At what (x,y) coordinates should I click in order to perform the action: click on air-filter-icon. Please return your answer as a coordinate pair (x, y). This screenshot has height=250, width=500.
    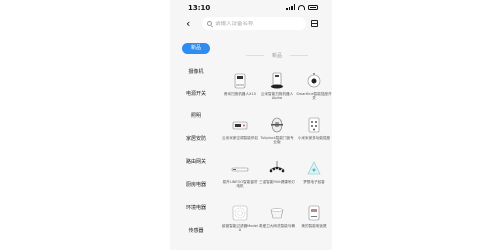
    Looking at the image, I should click on (240, 213).